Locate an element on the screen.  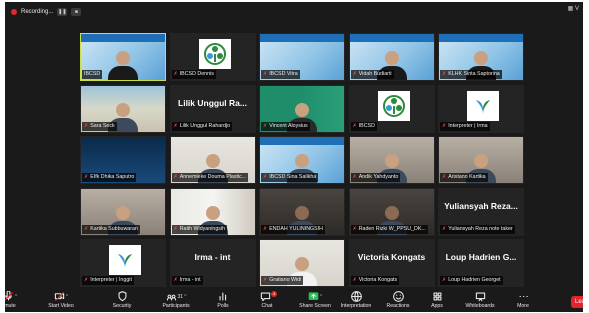
share-button: ^ Share Screen is located at coordinates (315, 300).